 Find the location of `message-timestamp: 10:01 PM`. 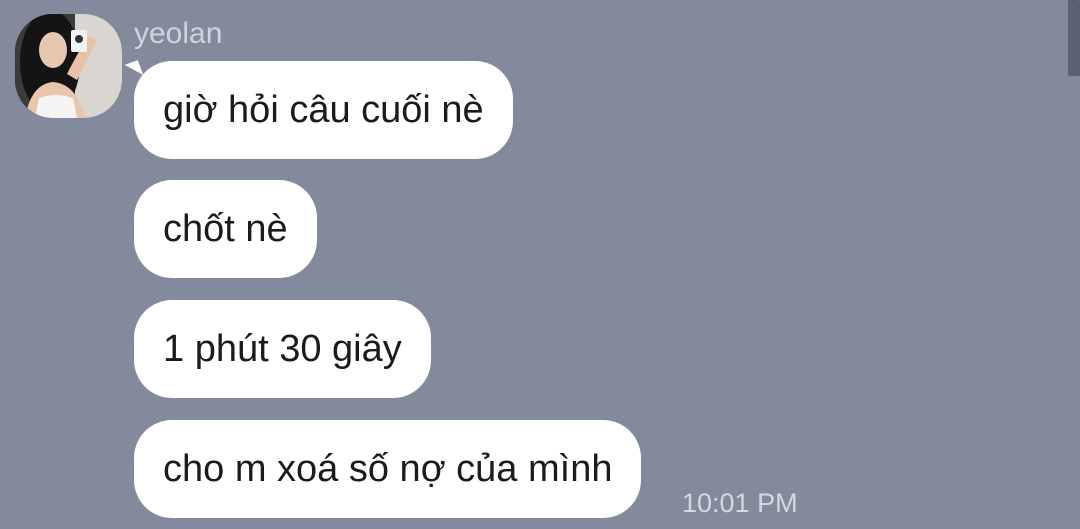

message-timestamp: 10:01 PM is located at coordinates (740, 503).